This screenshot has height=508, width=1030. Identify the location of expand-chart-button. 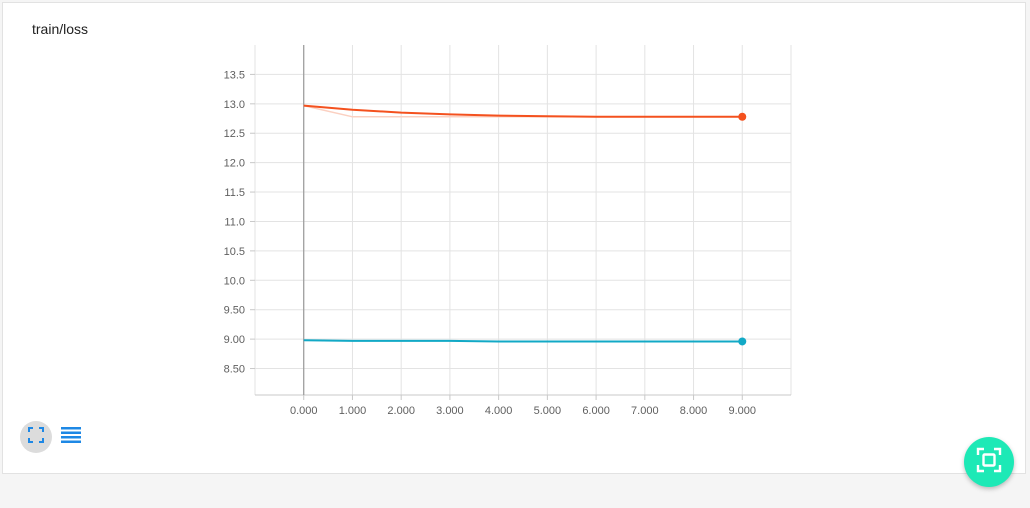
(36, 437).